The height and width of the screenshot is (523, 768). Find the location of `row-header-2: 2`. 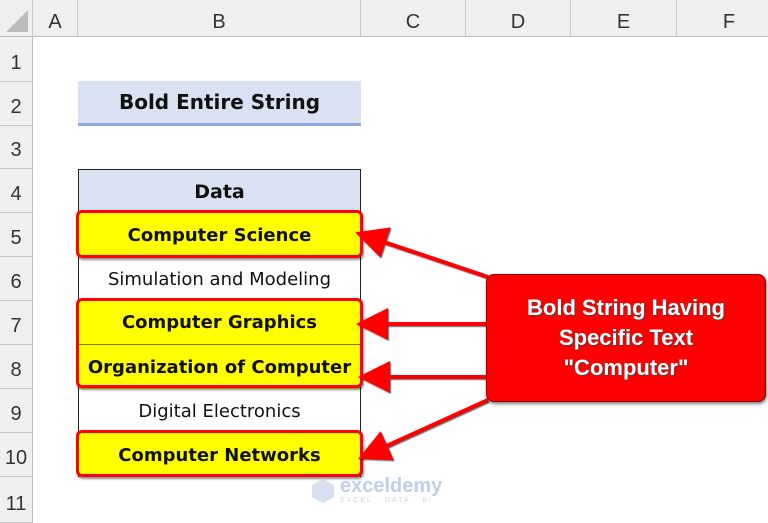

row-header-2: 2 is located at coordinates (16, 104).